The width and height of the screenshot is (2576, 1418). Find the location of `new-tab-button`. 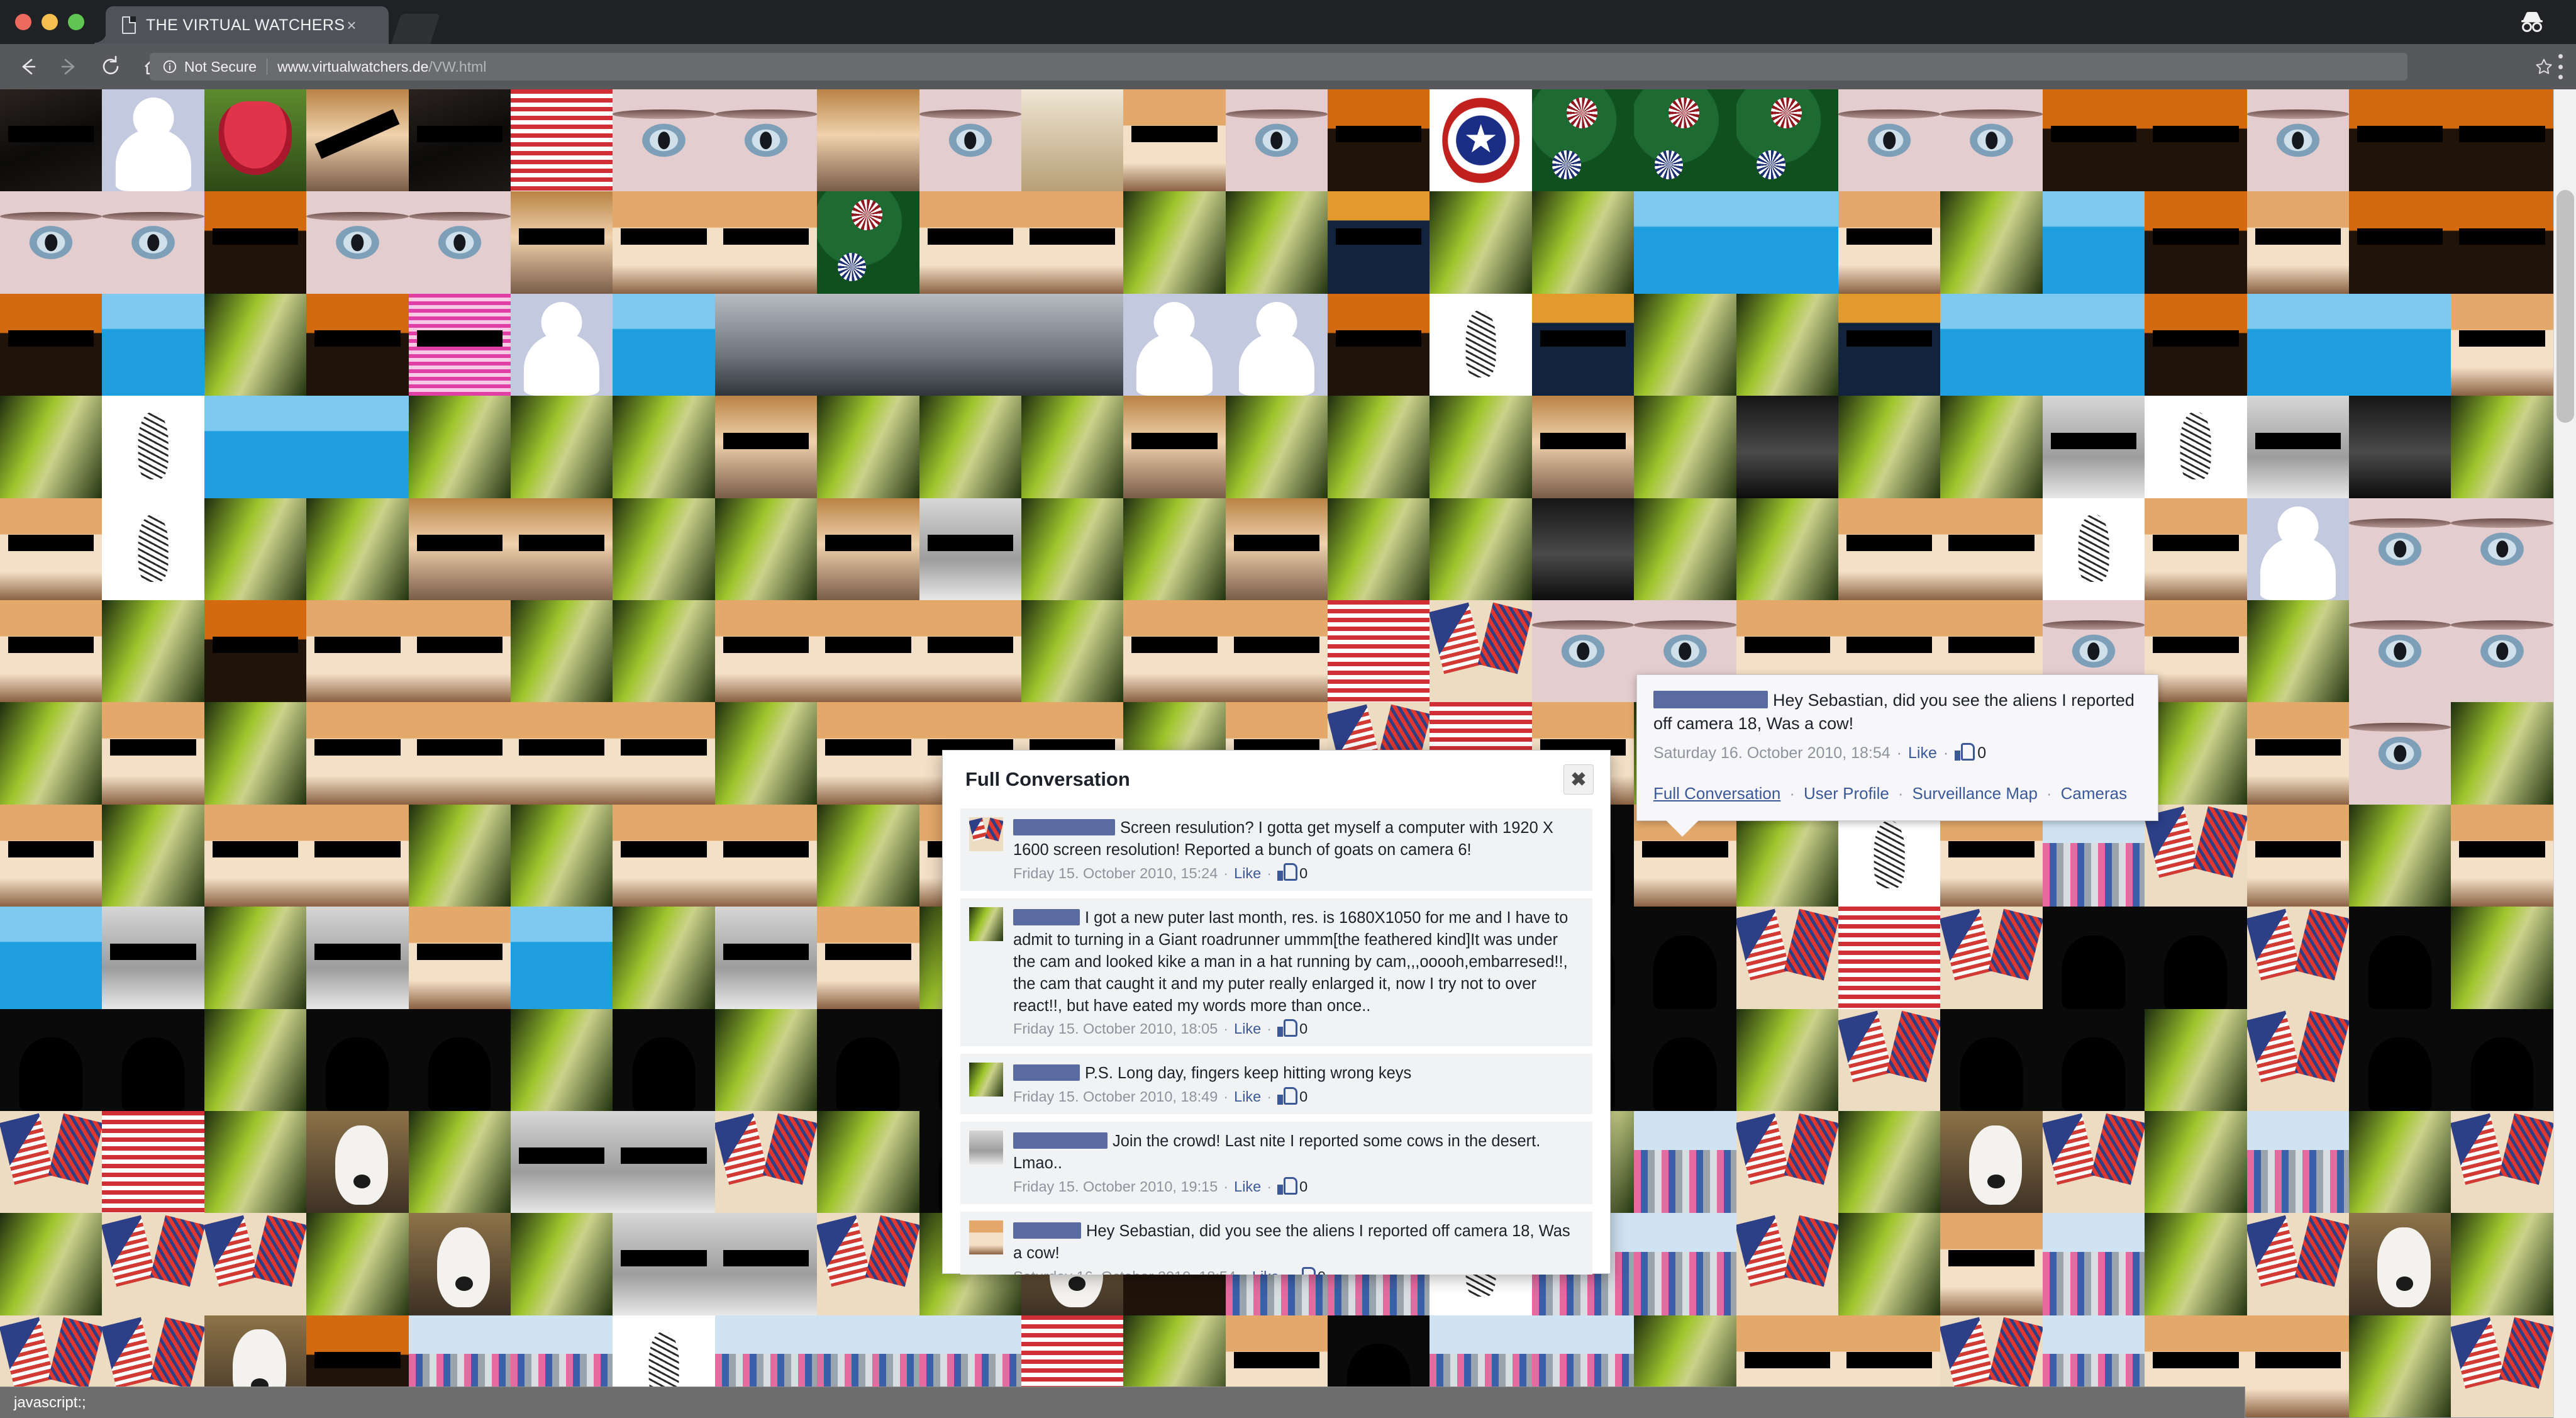

new-tab-button is located at coordinates (415, 29).